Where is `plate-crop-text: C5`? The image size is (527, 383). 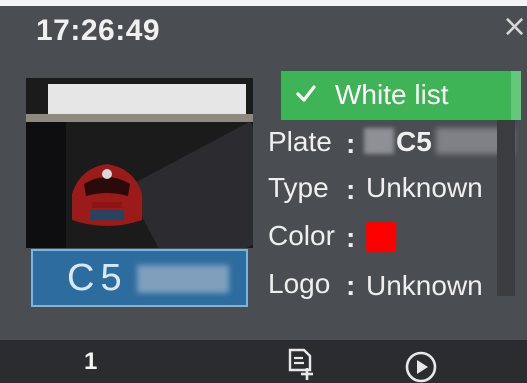 plate-crop-text: C5 is located at coordinates (97, 278).